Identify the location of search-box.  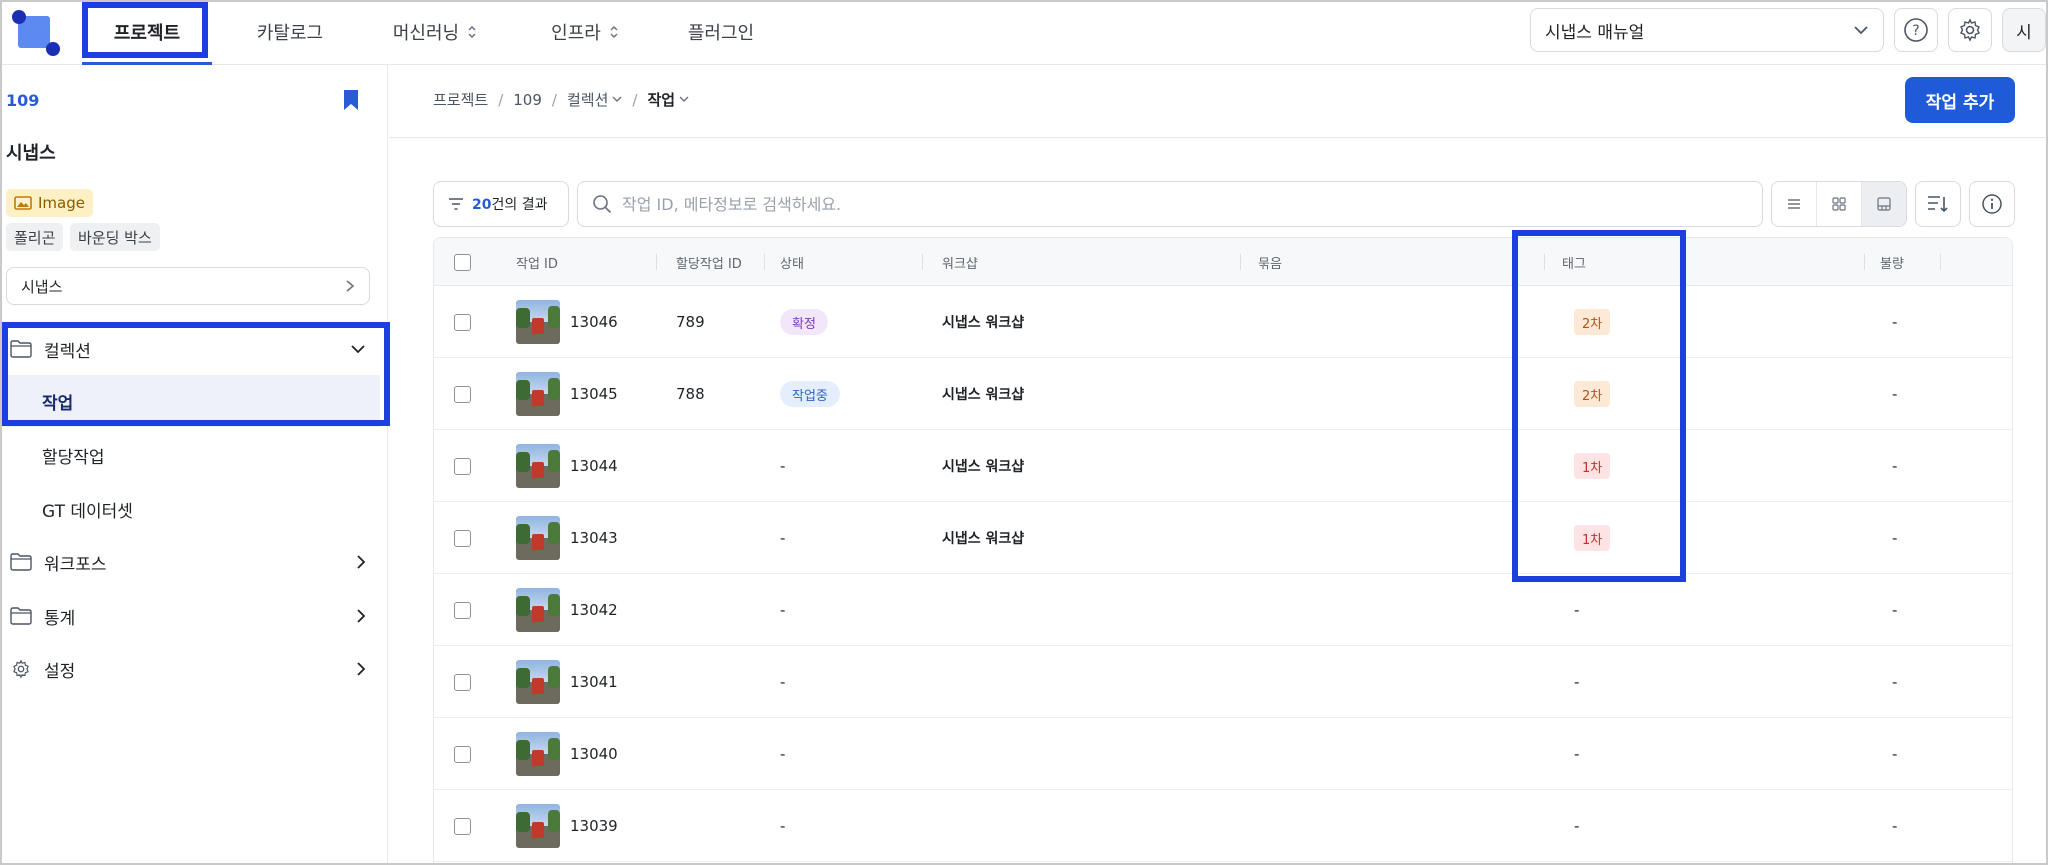
(1170, 204).